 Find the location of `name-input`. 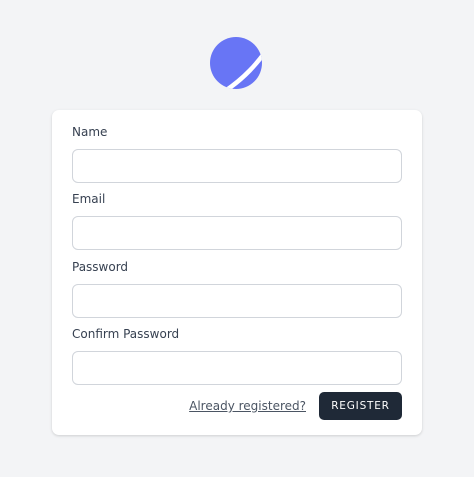

name-input is located at coordinates (237, 166).